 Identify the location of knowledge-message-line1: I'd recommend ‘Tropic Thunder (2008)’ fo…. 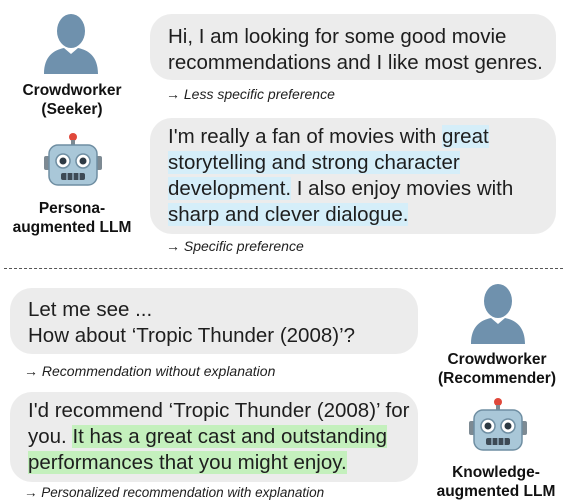
(219, 410).